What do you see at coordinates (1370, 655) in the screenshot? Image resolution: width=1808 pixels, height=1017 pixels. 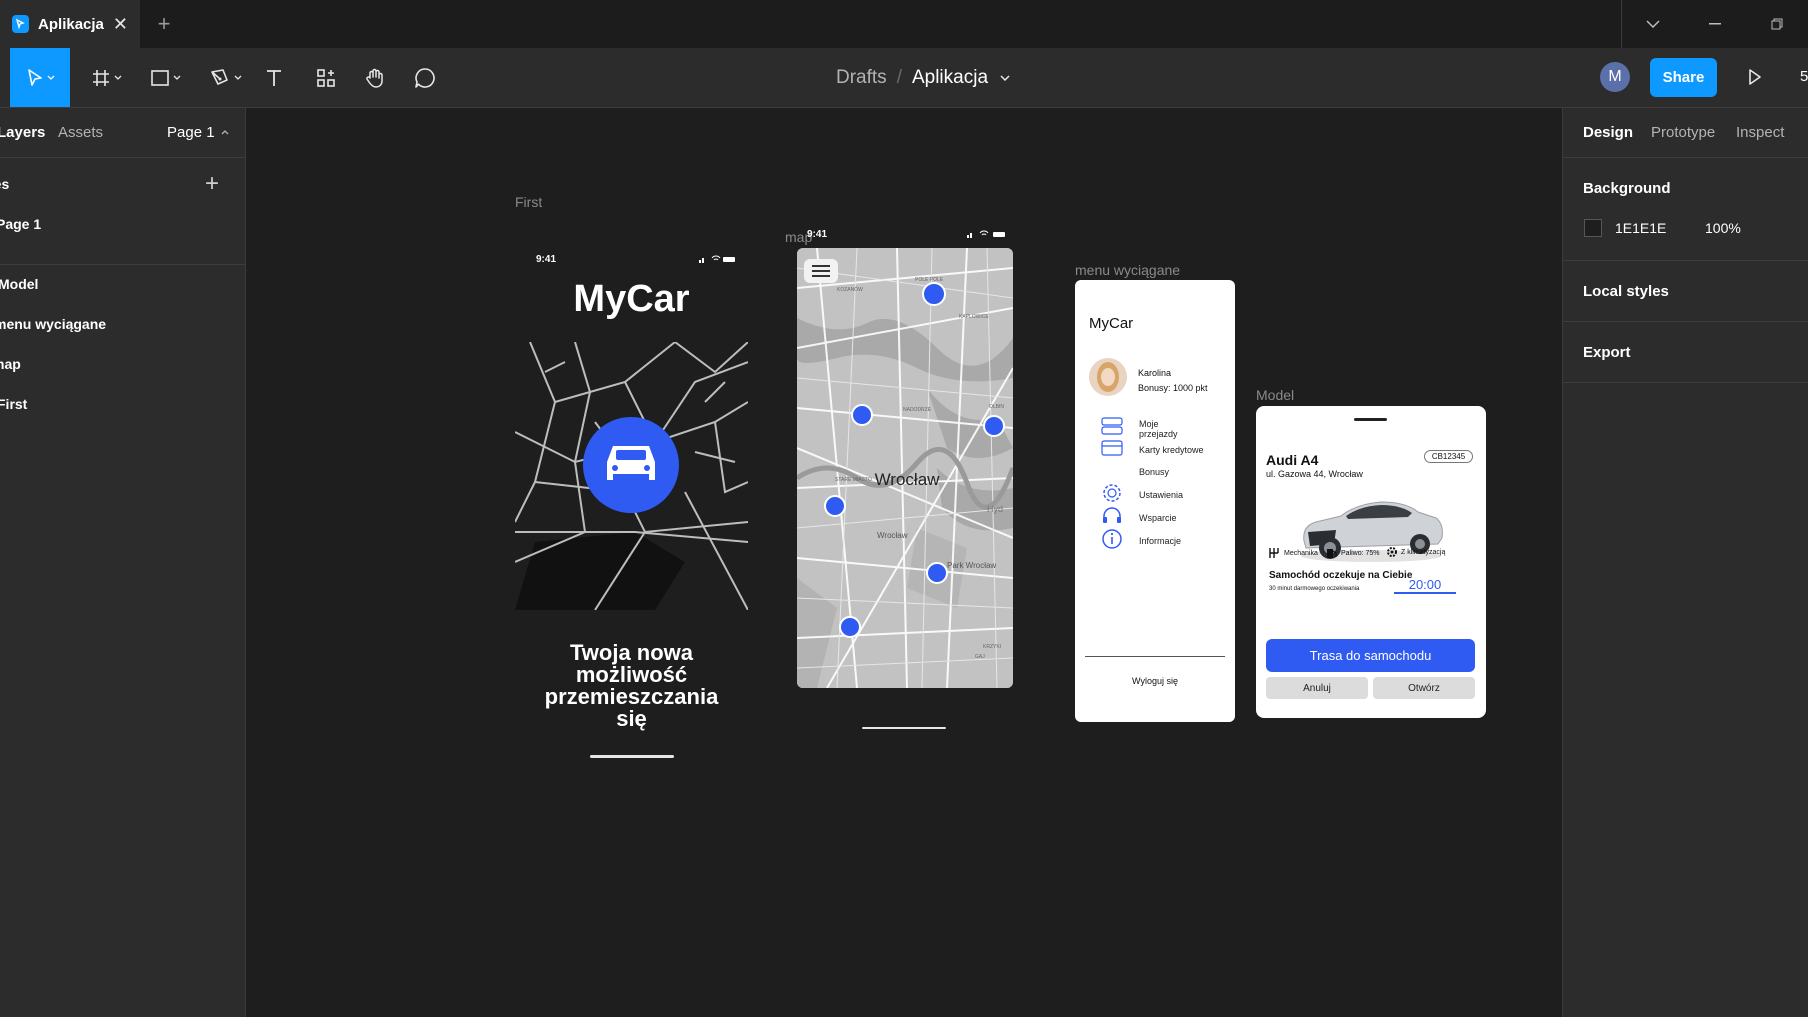 I see `route-to-car-button: Trasa do samochodu` at bounding box center [1370, 655].